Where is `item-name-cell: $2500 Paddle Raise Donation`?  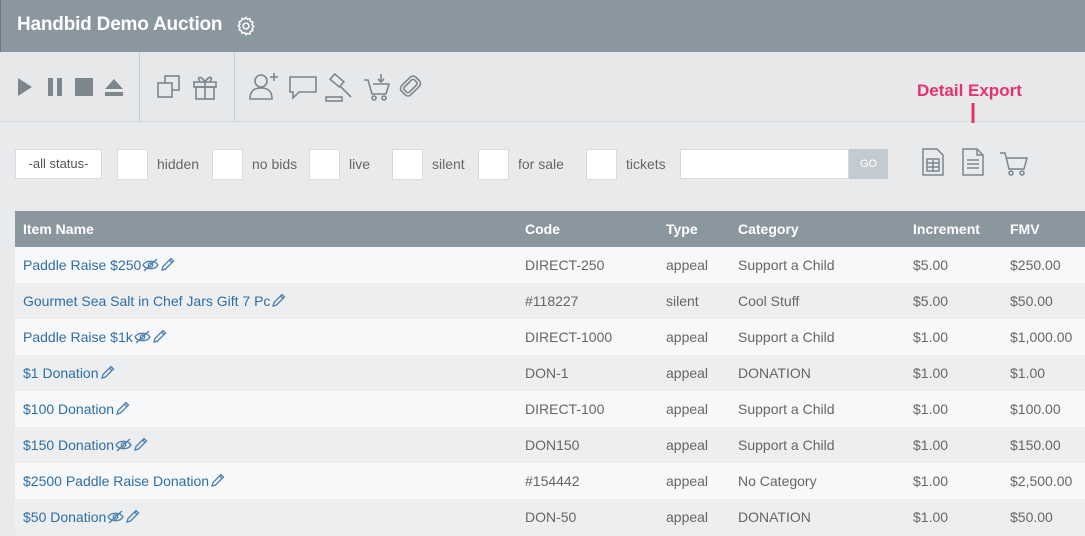
item-name-cell: $2500 Paddle Raise Donation is located at coordinates (266, 481).